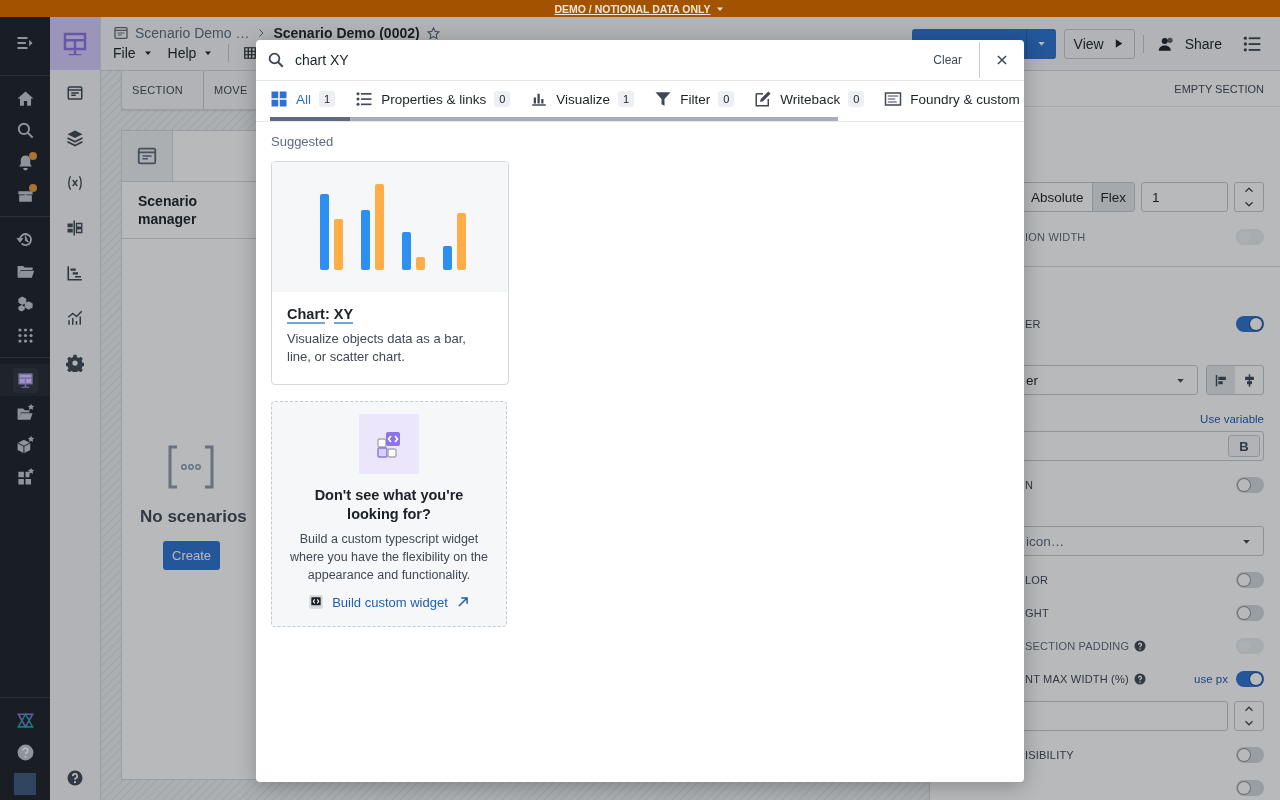 This screenshot has height=800, width=1280. I want to click on setting-label: LOR, so click(1037, 580).